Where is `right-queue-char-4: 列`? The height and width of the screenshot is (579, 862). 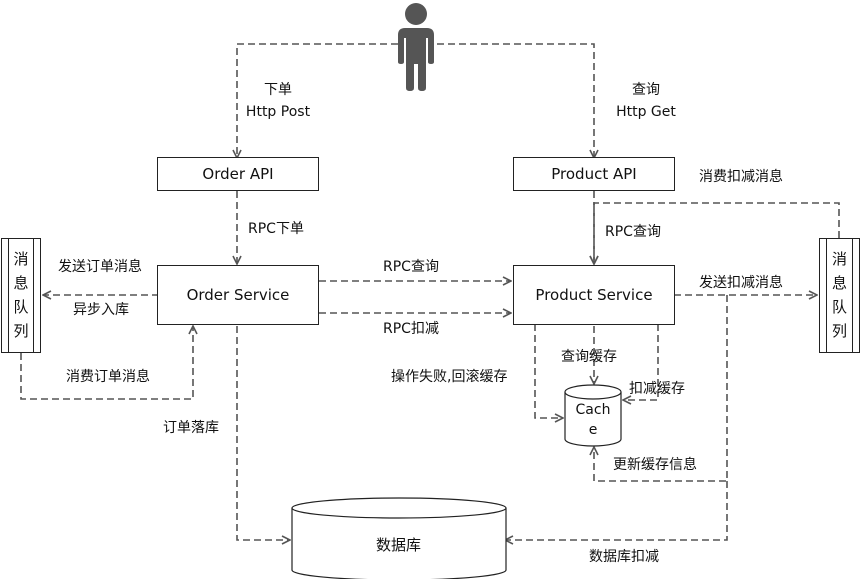 right-queue-char-4: 列 is located at coordinates (839, 331).